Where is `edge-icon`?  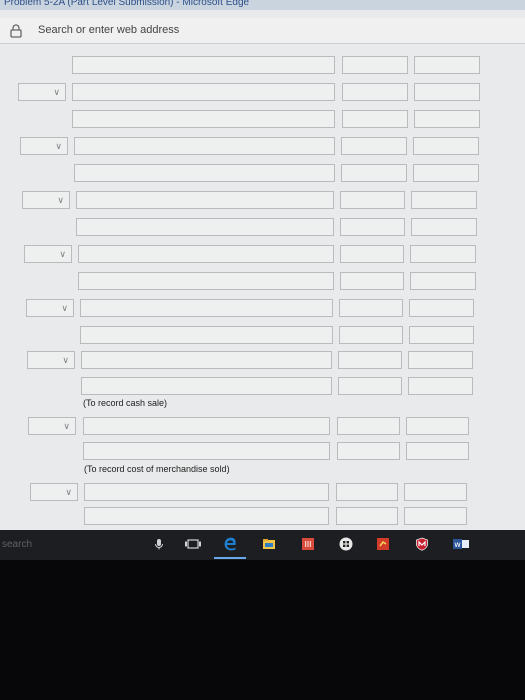
edge-icon is located at coordinates (230, 544).